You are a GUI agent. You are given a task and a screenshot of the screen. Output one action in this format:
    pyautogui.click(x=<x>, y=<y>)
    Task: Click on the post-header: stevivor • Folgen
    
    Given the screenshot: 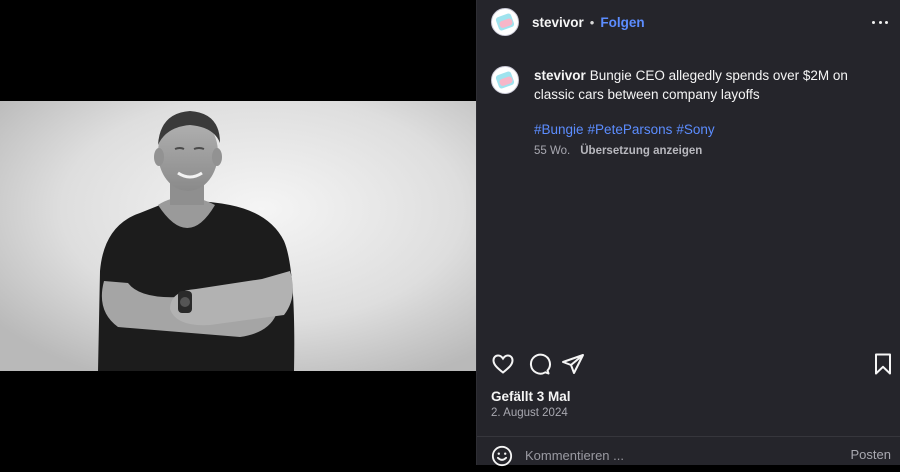 What is the action you would take?
    pyautogui.click(x=688, y=22)
    